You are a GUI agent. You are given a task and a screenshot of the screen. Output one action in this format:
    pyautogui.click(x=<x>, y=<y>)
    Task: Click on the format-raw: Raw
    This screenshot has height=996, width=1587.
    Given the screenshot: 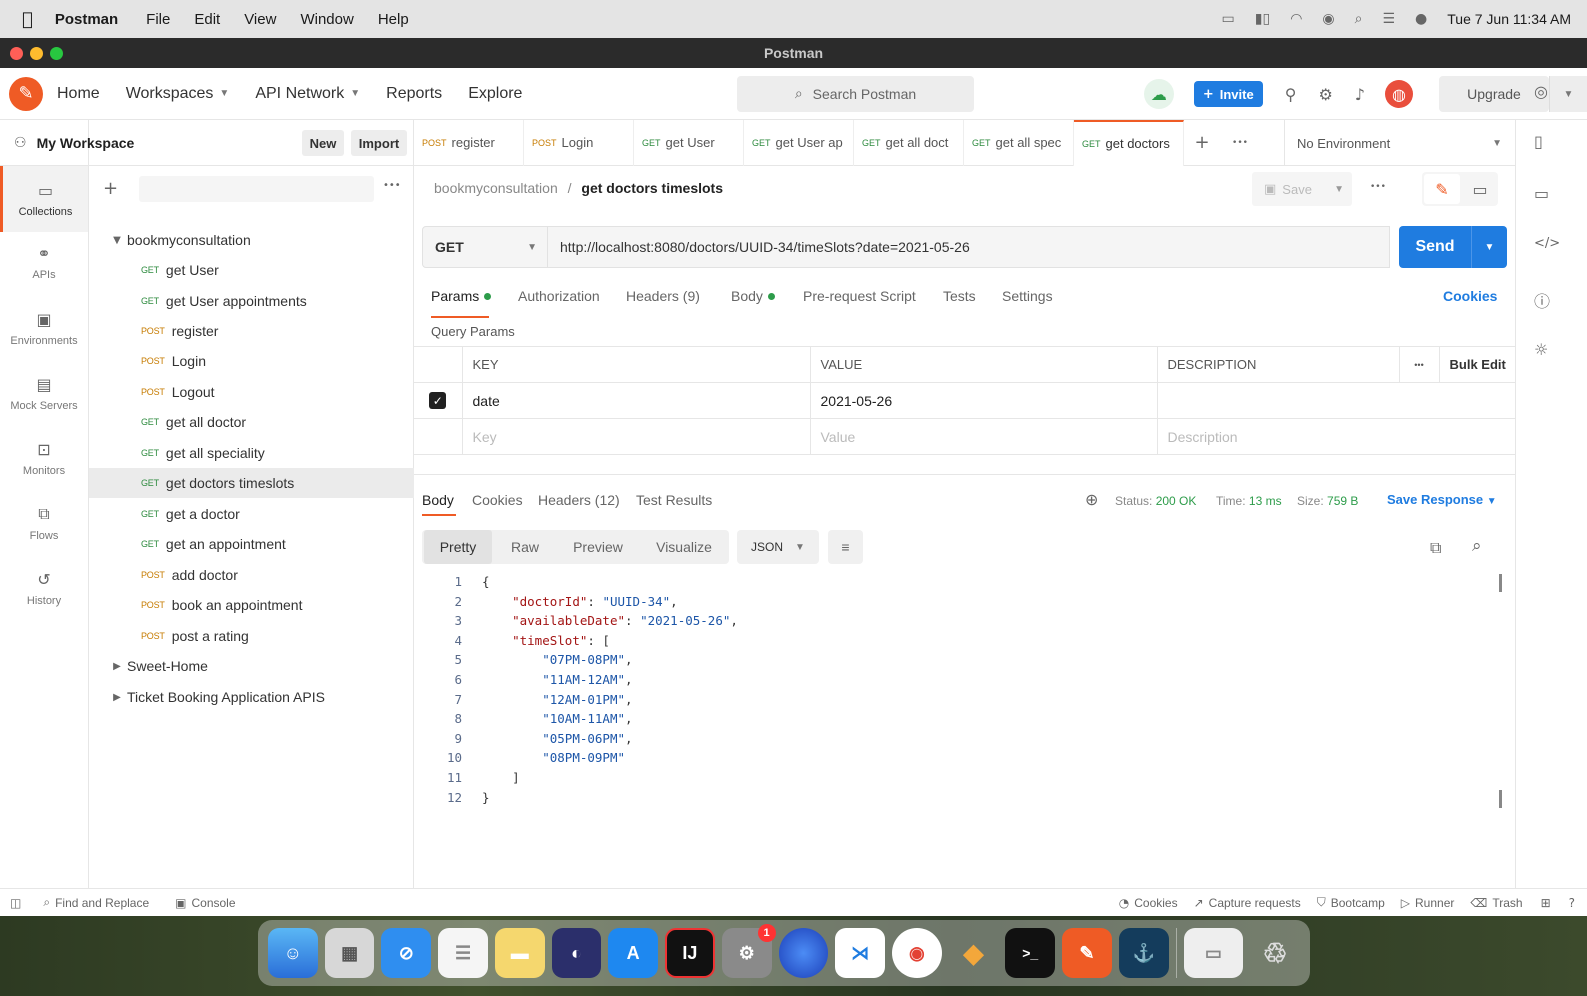 What is the action you would take?
    pyautogui.click(x=525, y=547)
    